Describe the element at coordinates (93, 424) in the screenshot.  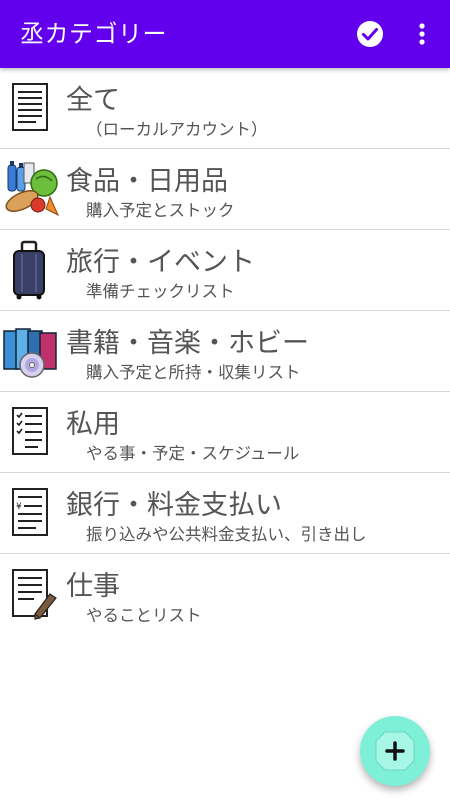
I see `category-title: 私用` at that location.